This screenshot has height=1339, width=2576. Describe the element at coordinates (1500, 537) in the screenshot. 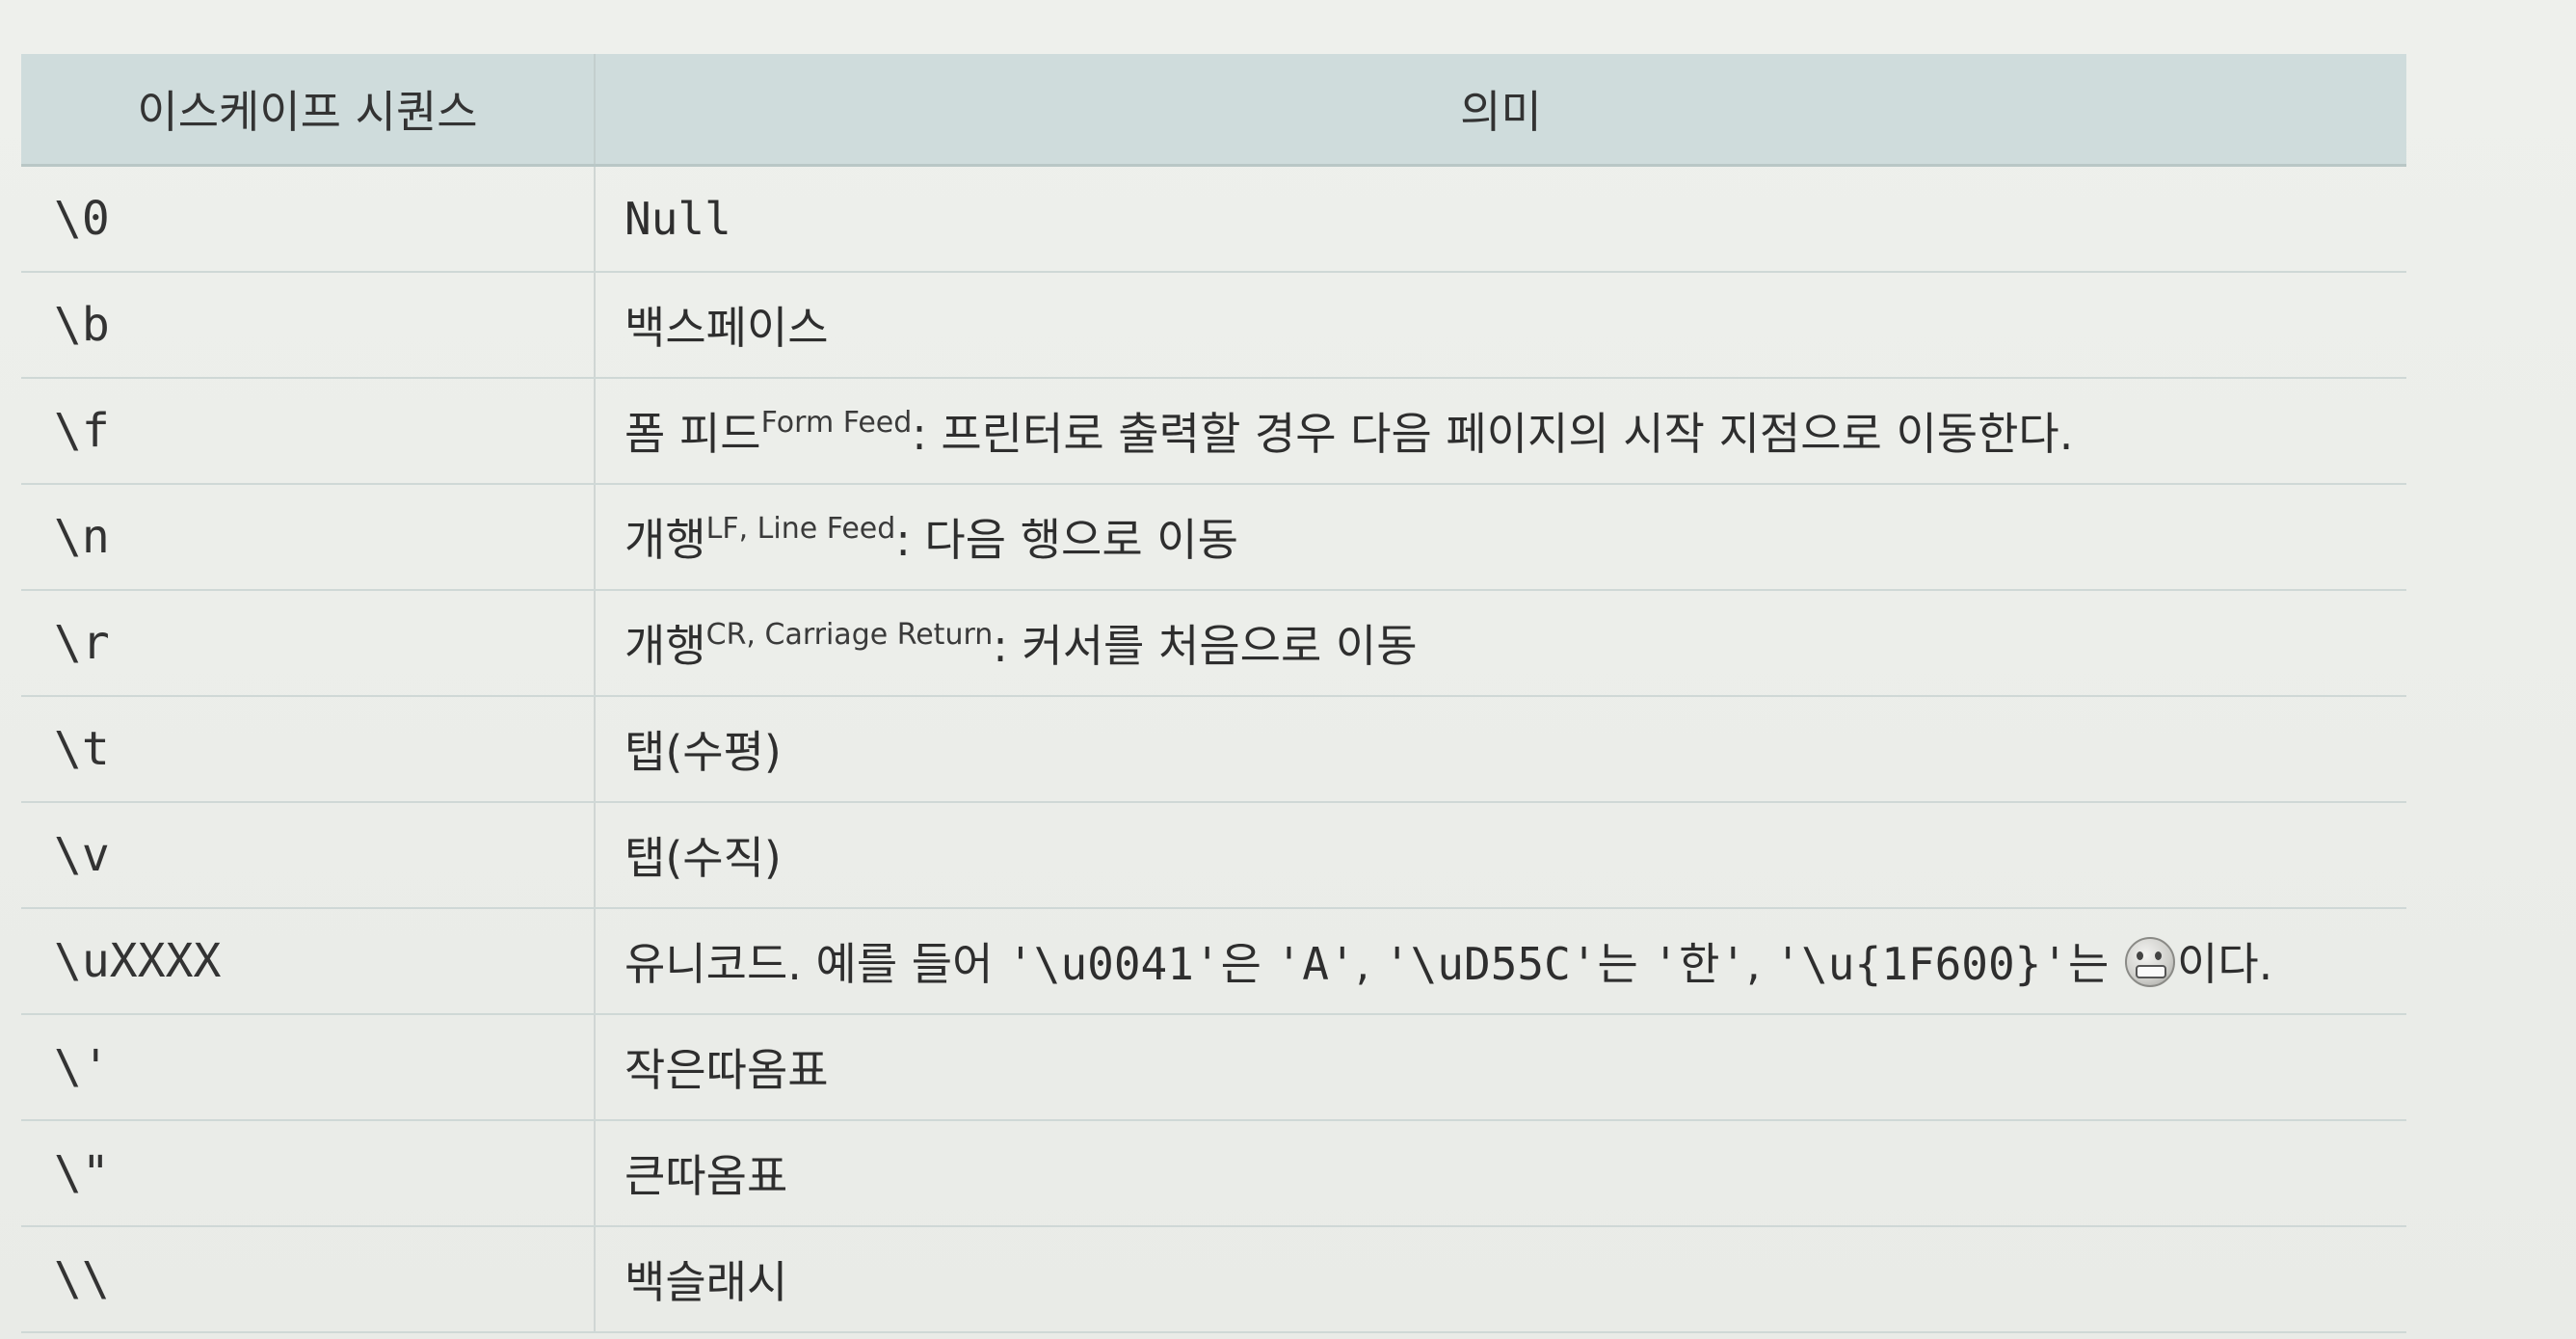

I see `meaning-cell: 개행LF, Line Feed: 다음 행으로 이동` at that location.